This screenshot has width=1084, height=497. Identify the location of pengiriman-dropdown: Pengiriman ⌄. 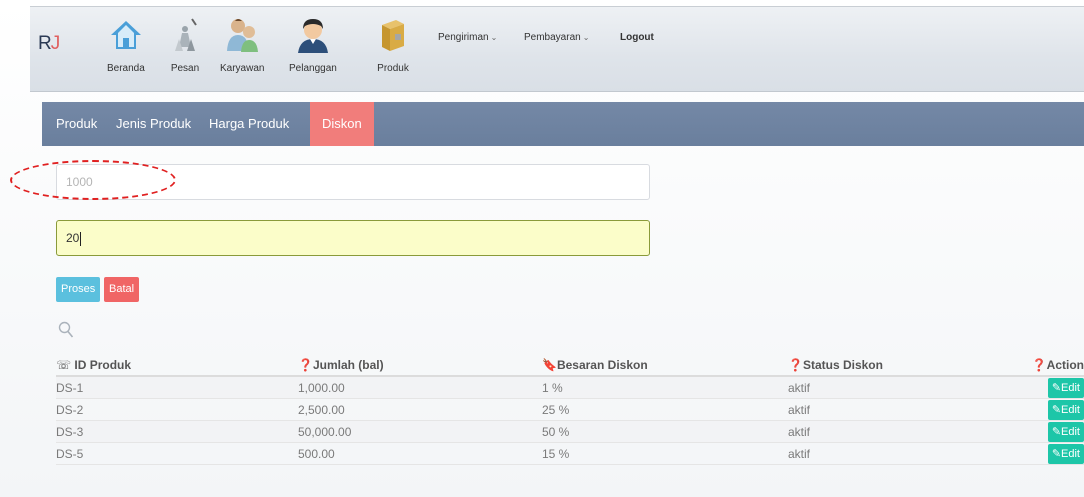
(467, 37).